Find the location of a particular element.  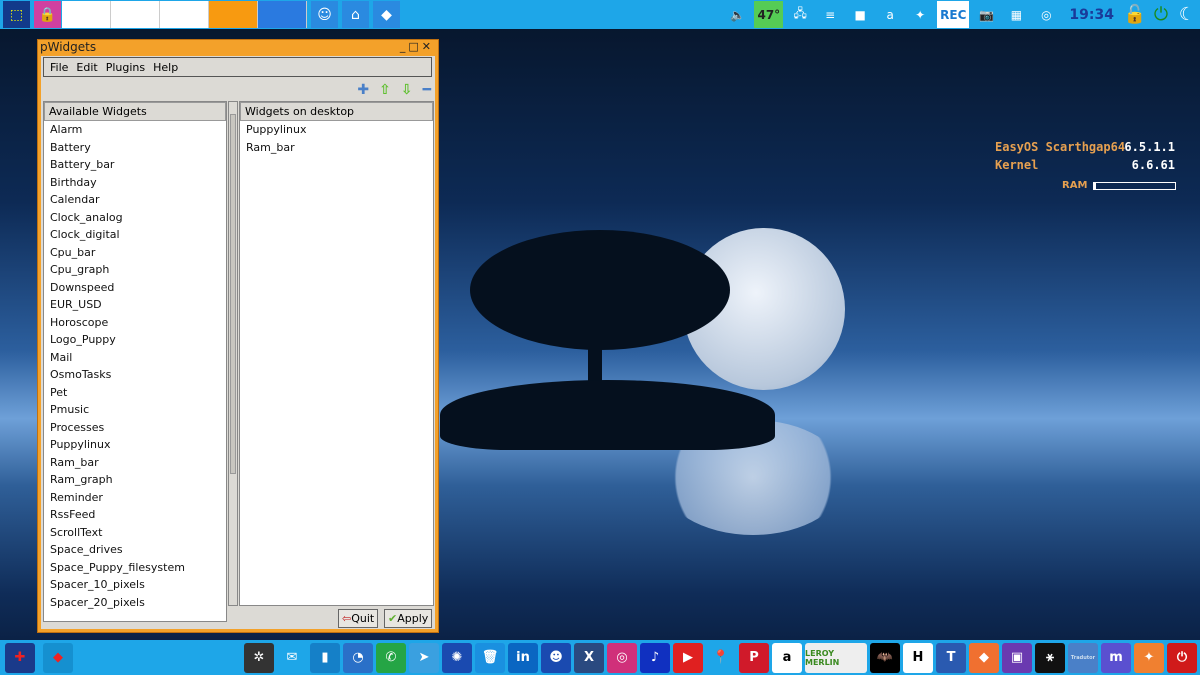

close-button: ✕ is located at coordinates (428, 46).